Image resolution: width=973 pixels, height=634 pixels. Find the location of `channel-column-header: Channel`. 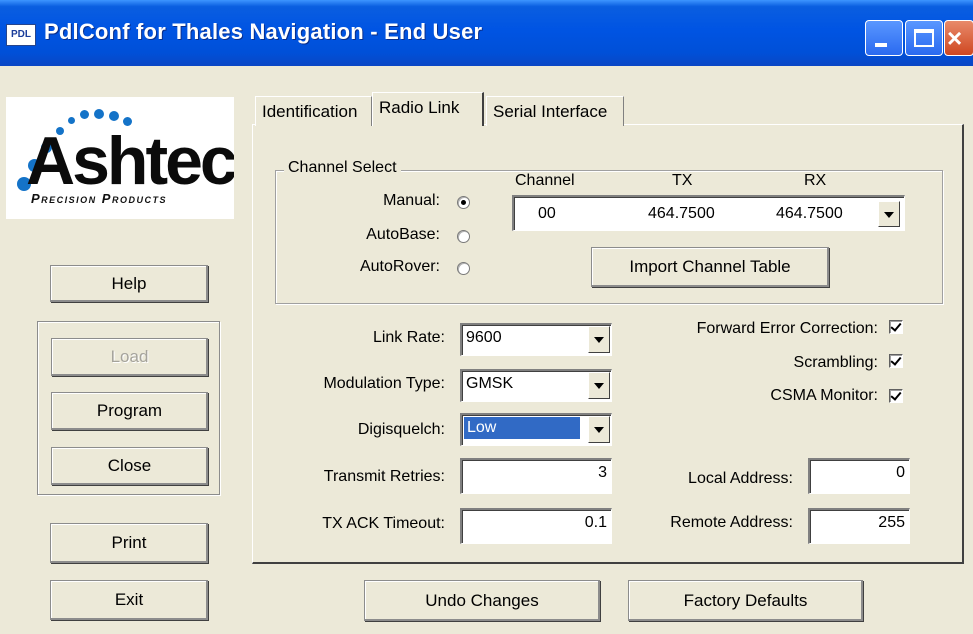

channel-column-header: Channel is located at coordinates (545, 180).